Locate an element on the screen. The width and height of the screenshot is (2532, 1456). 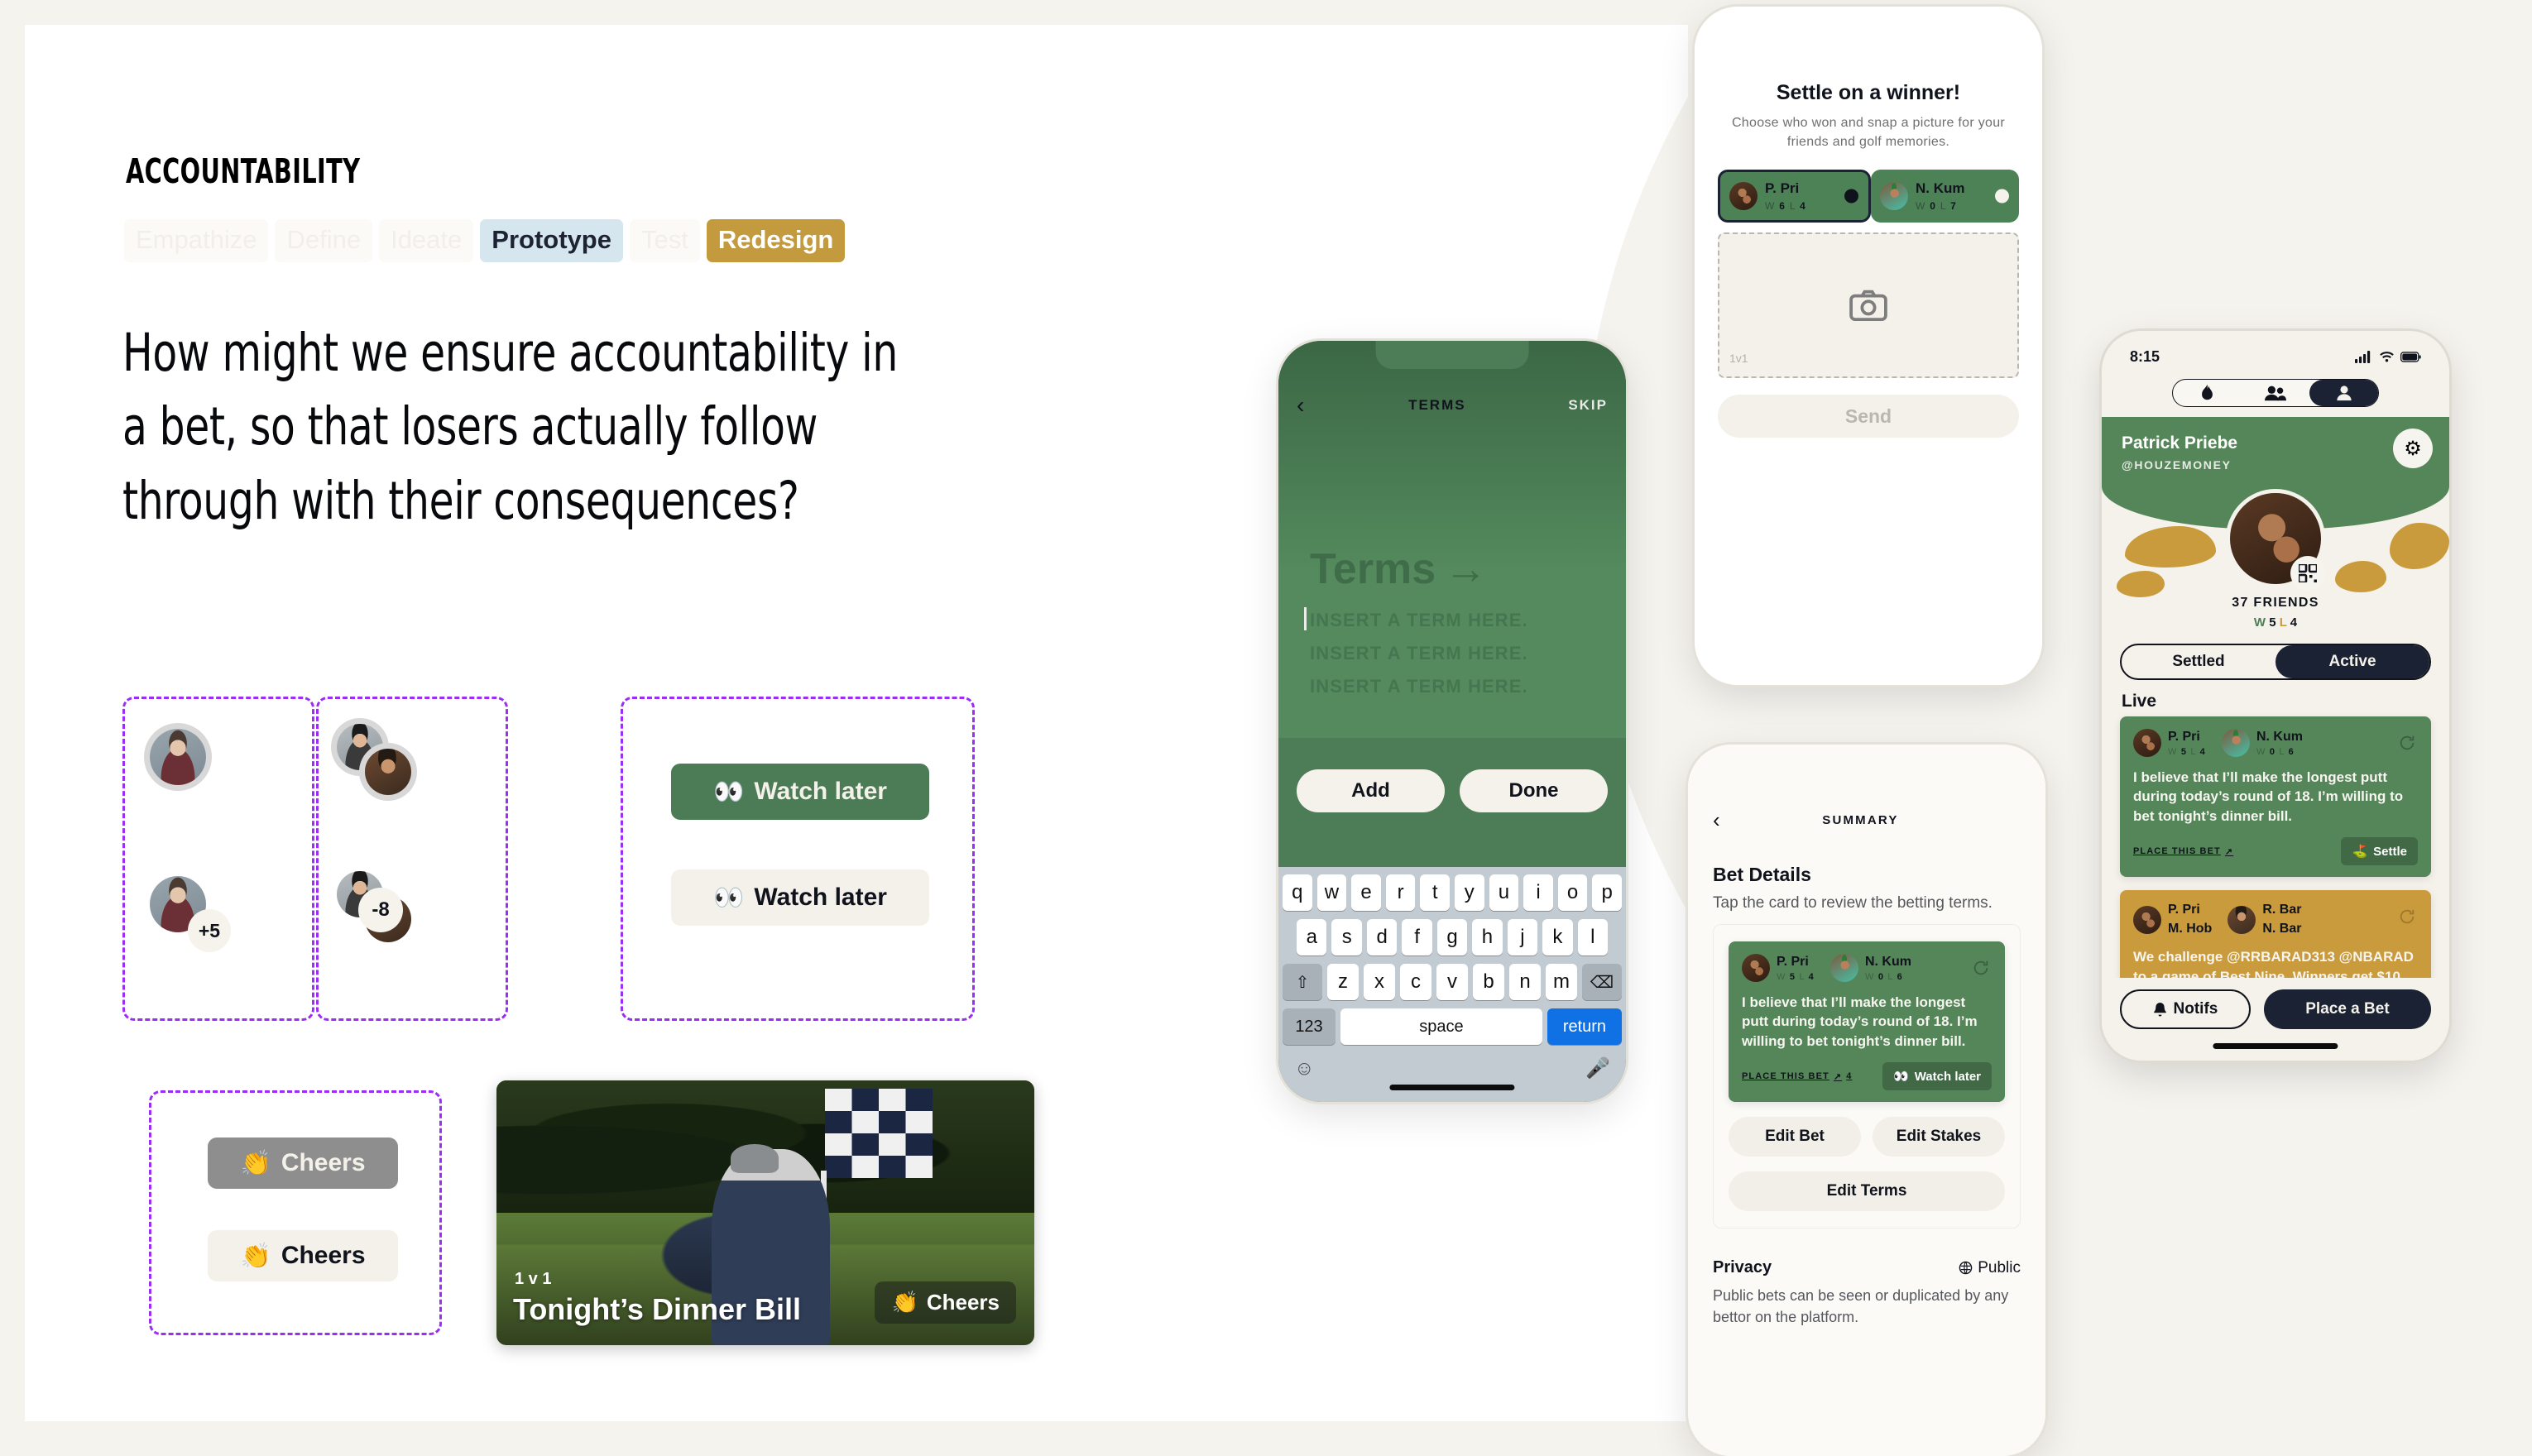
microphone-icon: 🎤 is located at coordinates (1597, 1068).